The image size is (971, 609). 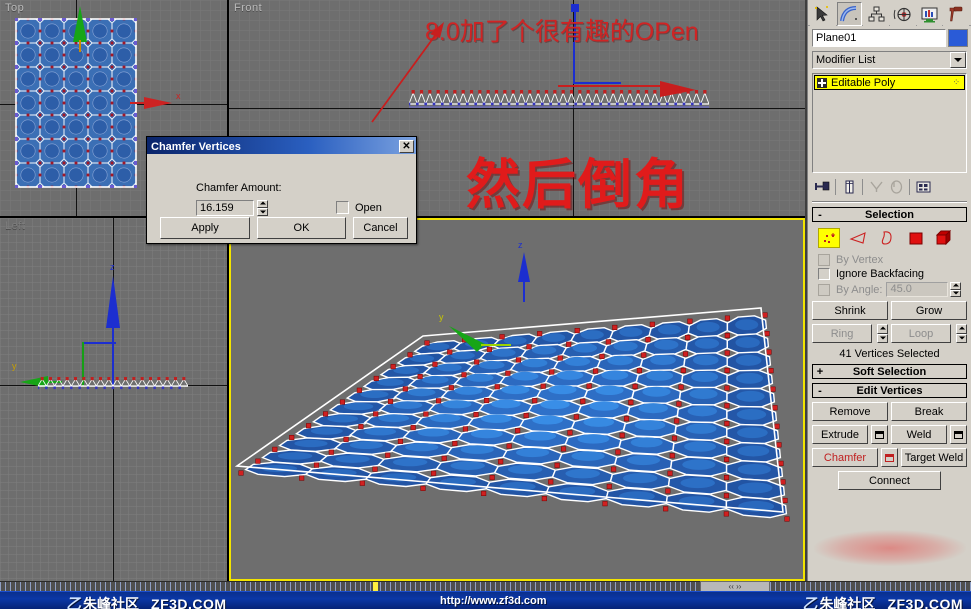 I want to click on weld-button: Weld, so click(x=919, y=434).